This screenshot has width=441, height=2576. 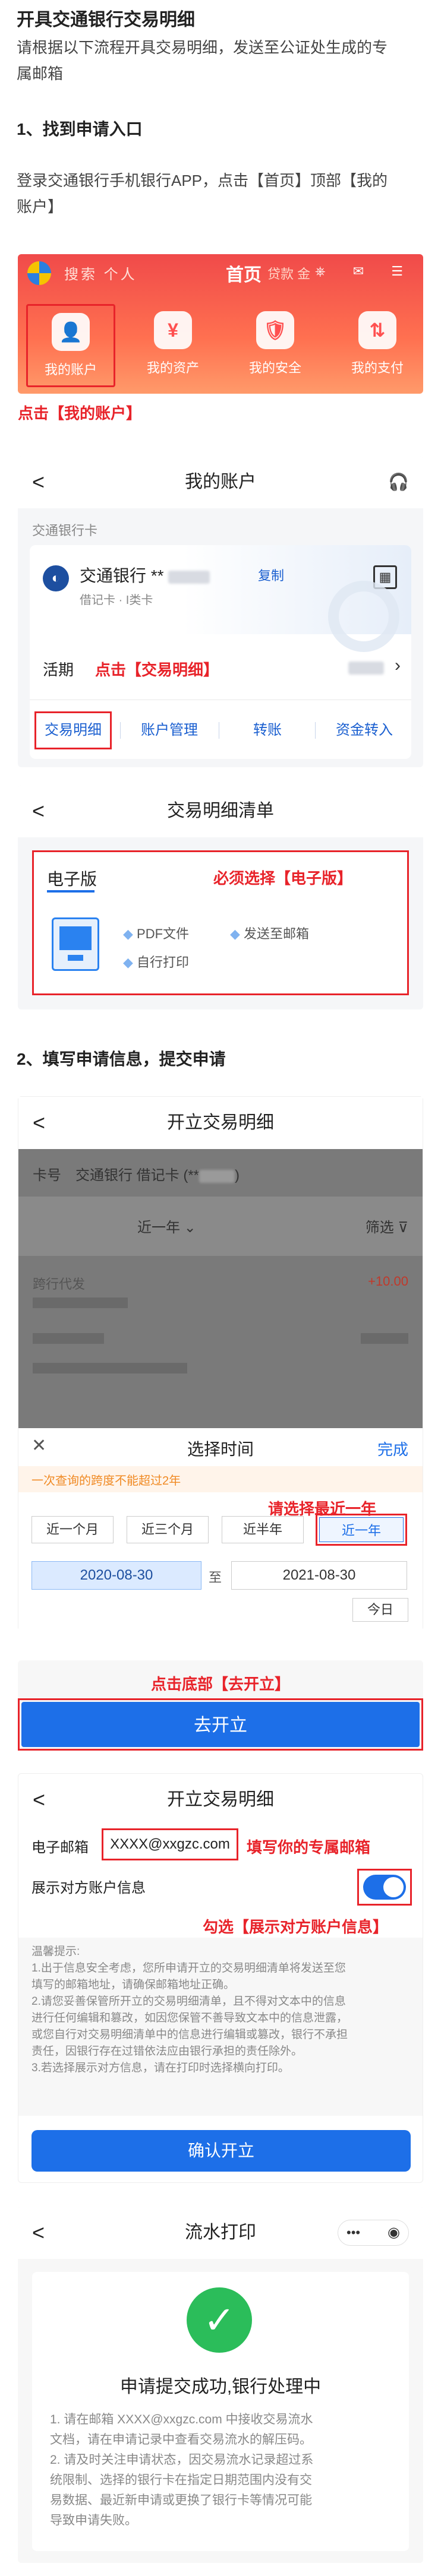 I want to click on computer-icon, so click(x=75, y=944).